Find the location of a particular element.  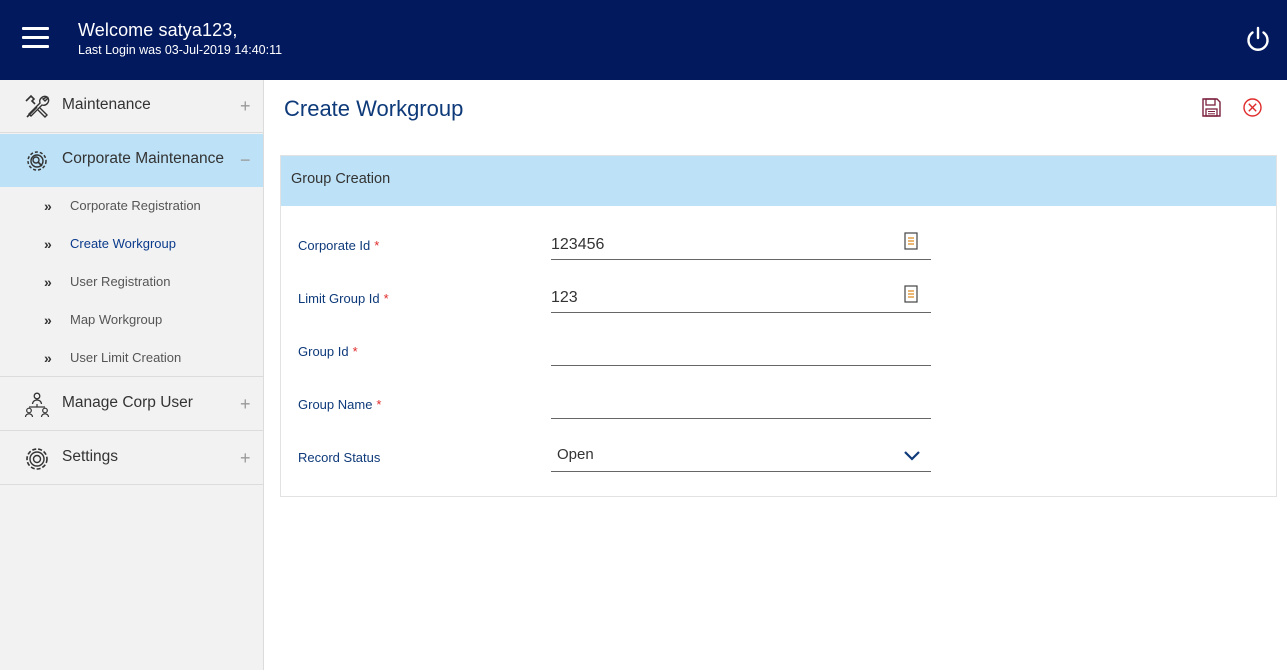

sidebar-item-maintenance: Maintenance + is located at coordinates (131, 106).